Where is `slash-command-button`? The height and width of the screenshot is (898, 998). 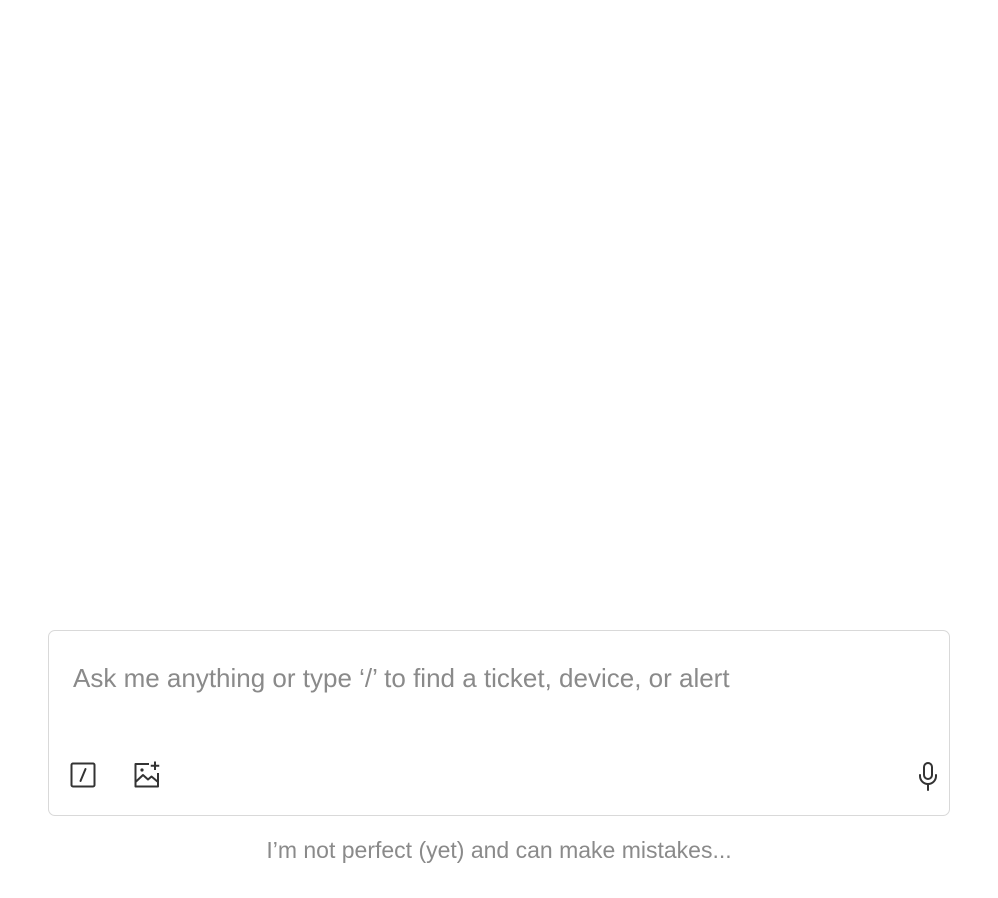 slash-command-button is located at coordinates (83, 775).